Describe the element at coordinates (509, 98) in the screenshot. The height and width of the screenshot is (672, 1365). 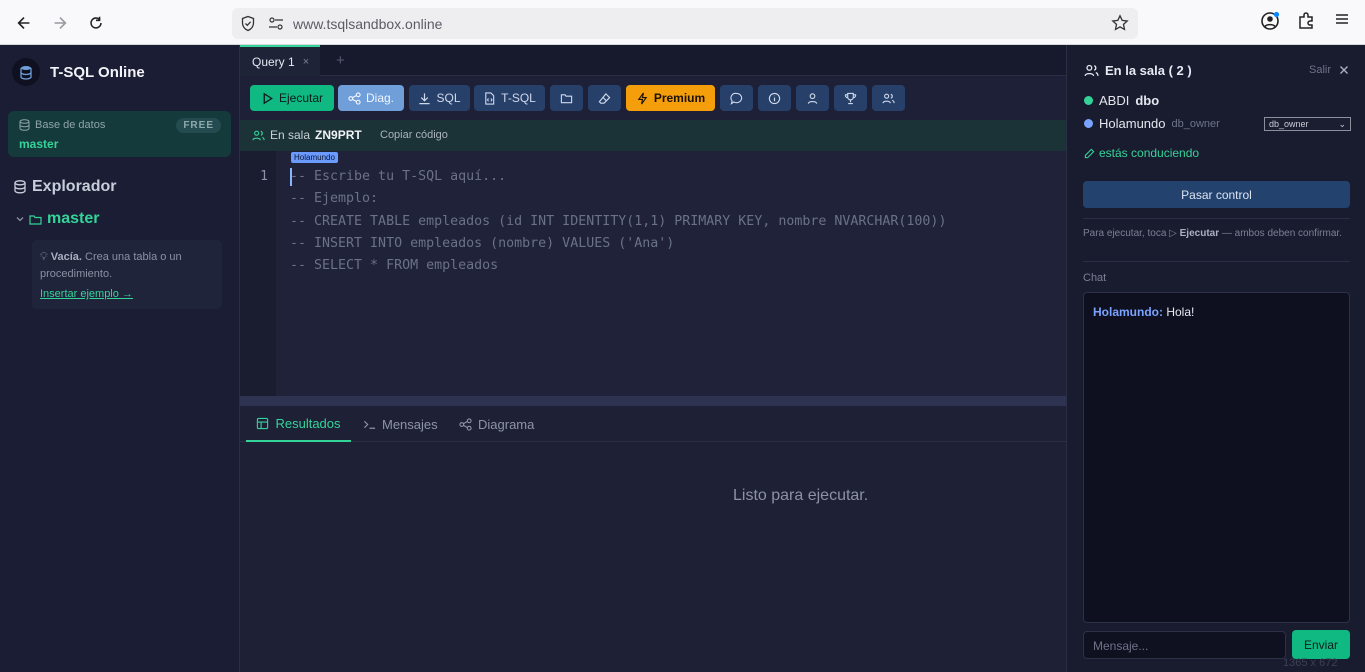
I see `tsql-file-button: T-SQL` at that location.